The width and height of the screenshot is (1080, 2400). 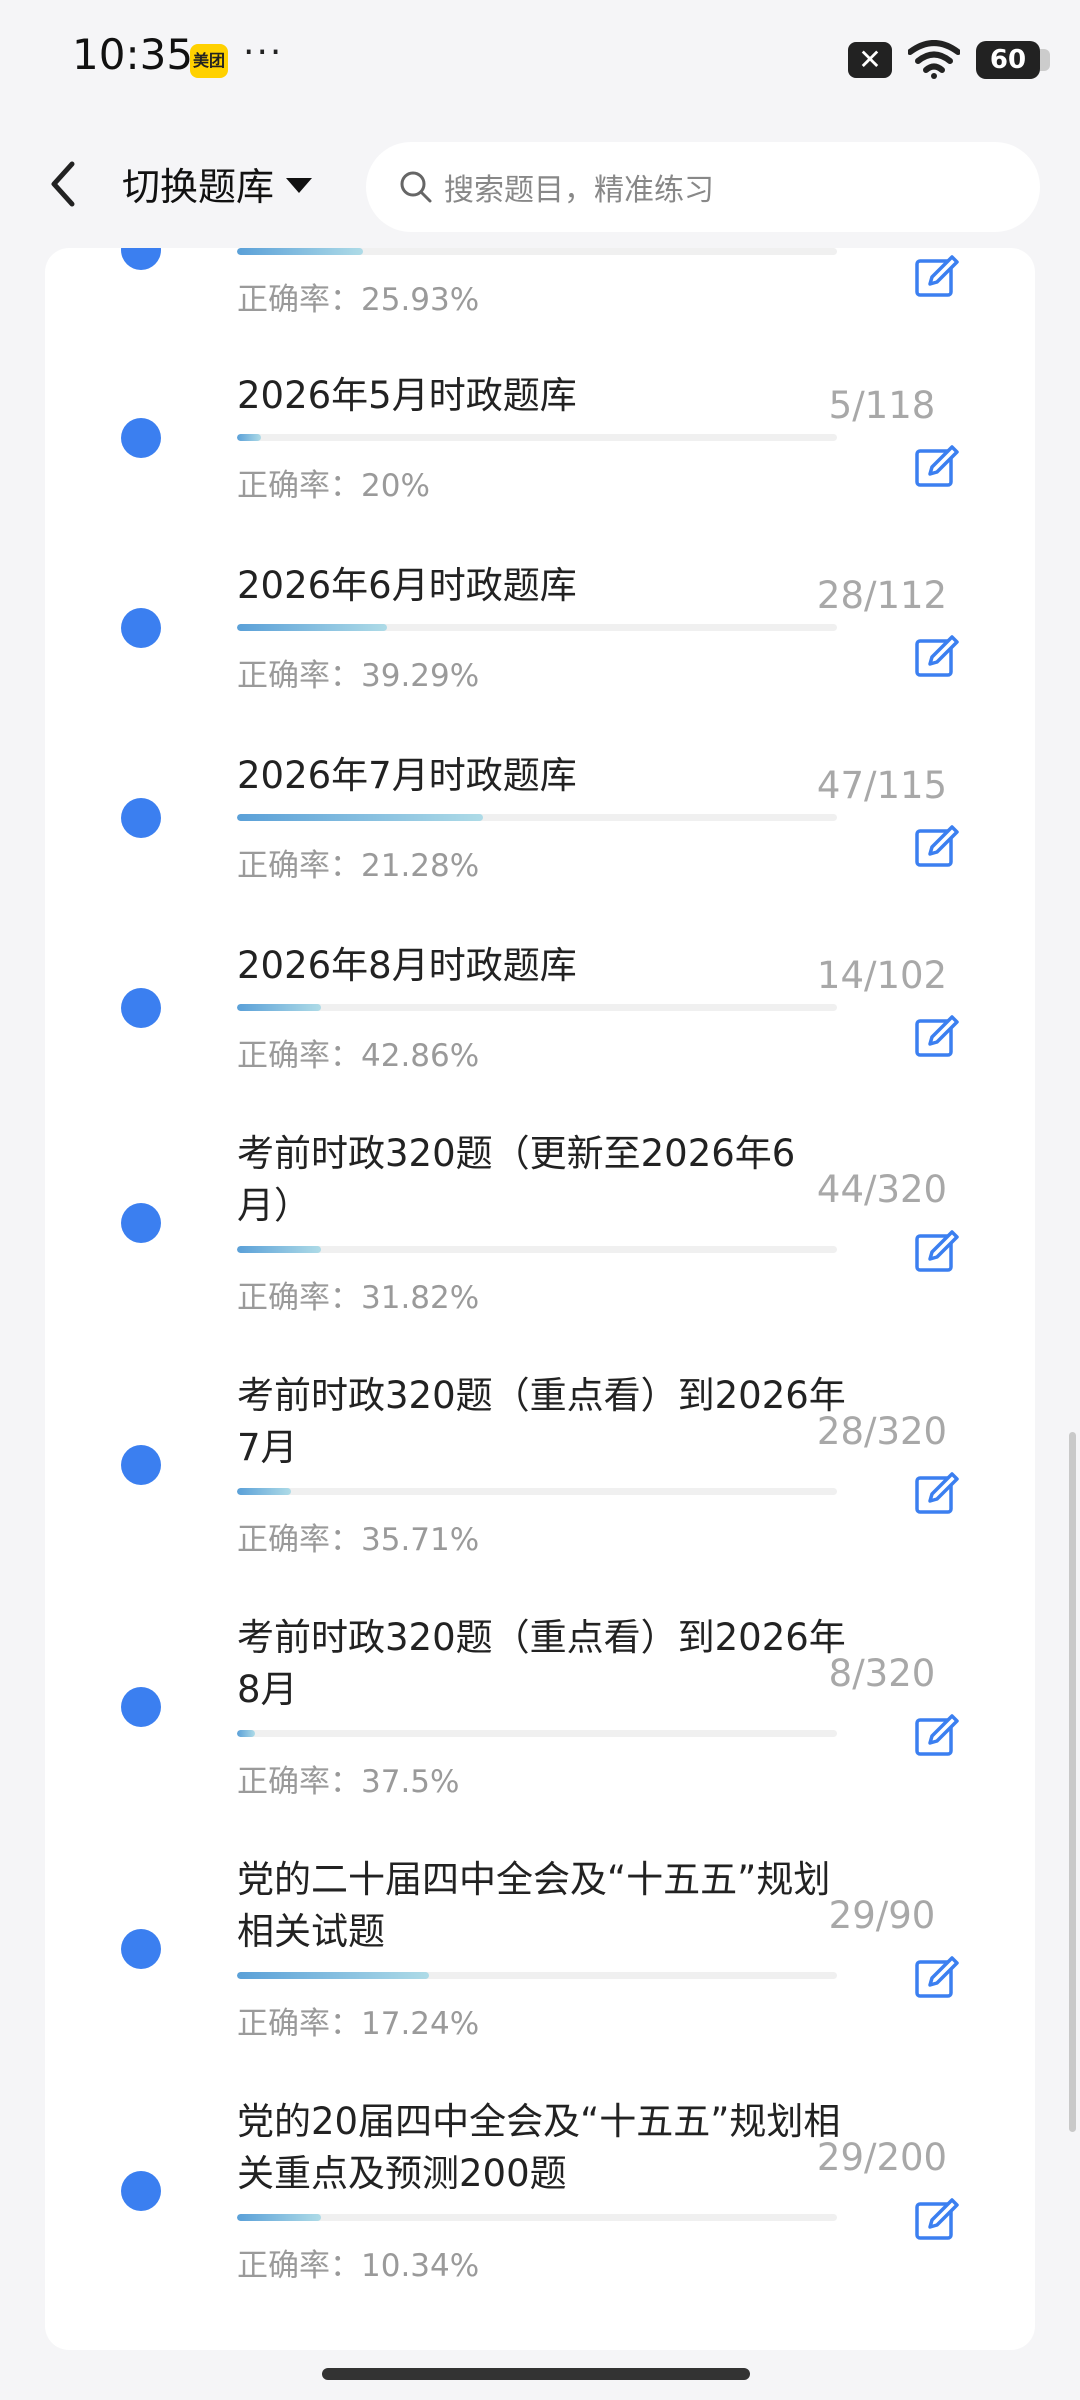 I want to click on accuracy-text: 正确率：37.5%, so click(x=348, y=1778).